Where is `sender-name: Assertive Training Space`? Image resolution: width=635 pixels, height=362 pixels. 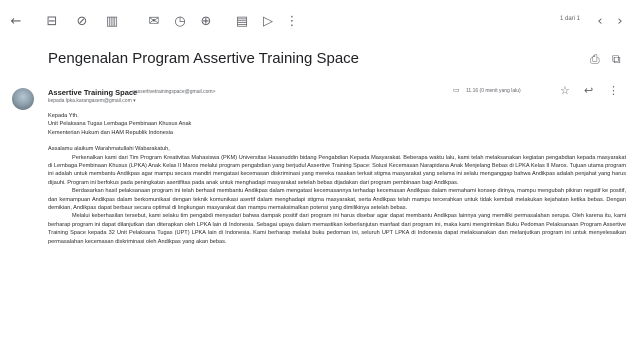 sender-name: Assertive Training Space is located at coordinates (92, 92).